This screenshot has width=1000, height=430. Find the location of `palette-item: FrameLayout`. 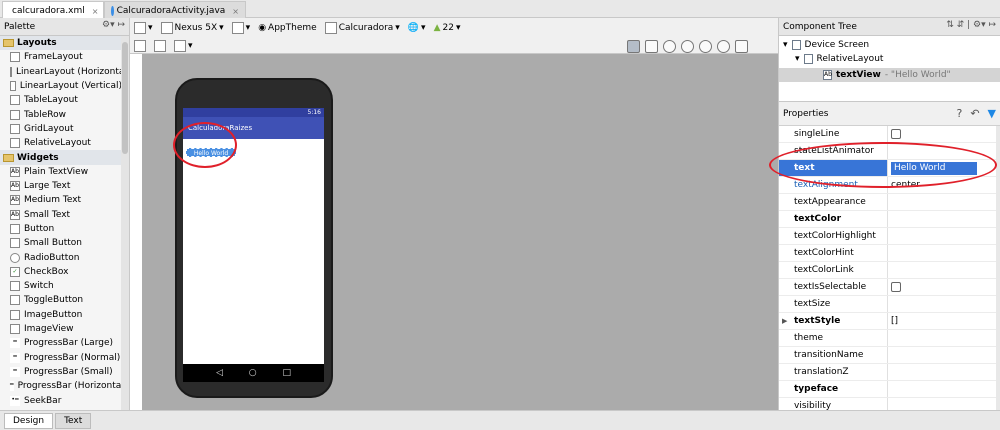

palette-item: FrameLayout is located at coordinates (61, 57).